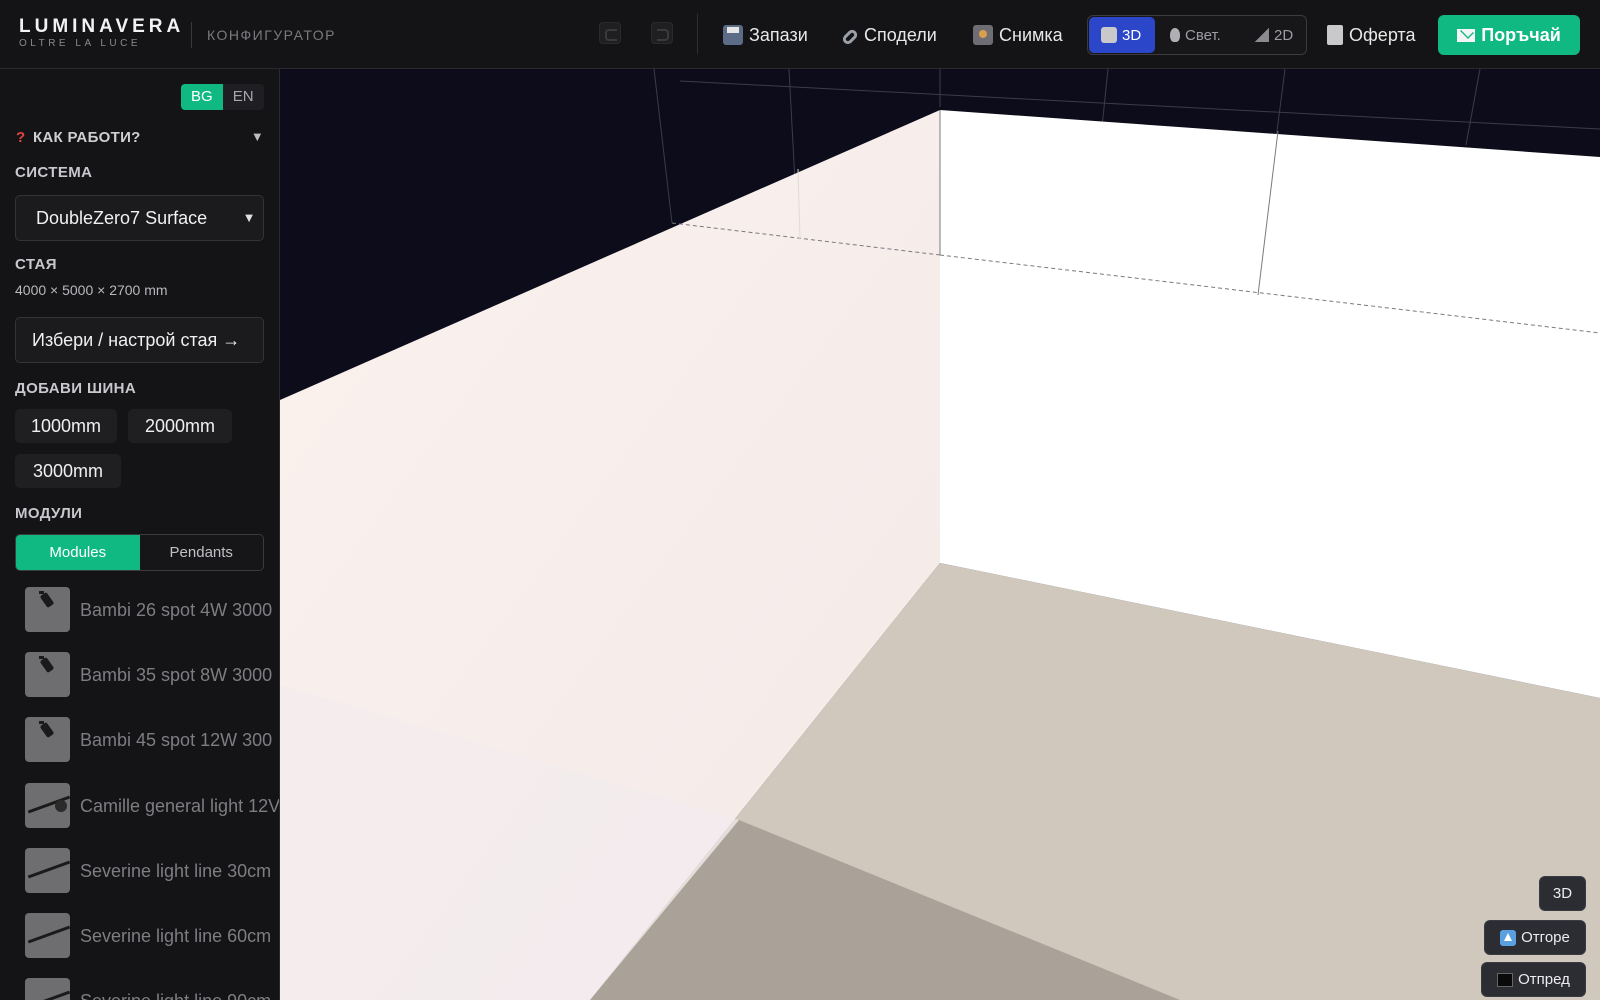  I want to click on brand-logo: LUMINAVERA OLTRE LA LUCE, so click(101, 33).